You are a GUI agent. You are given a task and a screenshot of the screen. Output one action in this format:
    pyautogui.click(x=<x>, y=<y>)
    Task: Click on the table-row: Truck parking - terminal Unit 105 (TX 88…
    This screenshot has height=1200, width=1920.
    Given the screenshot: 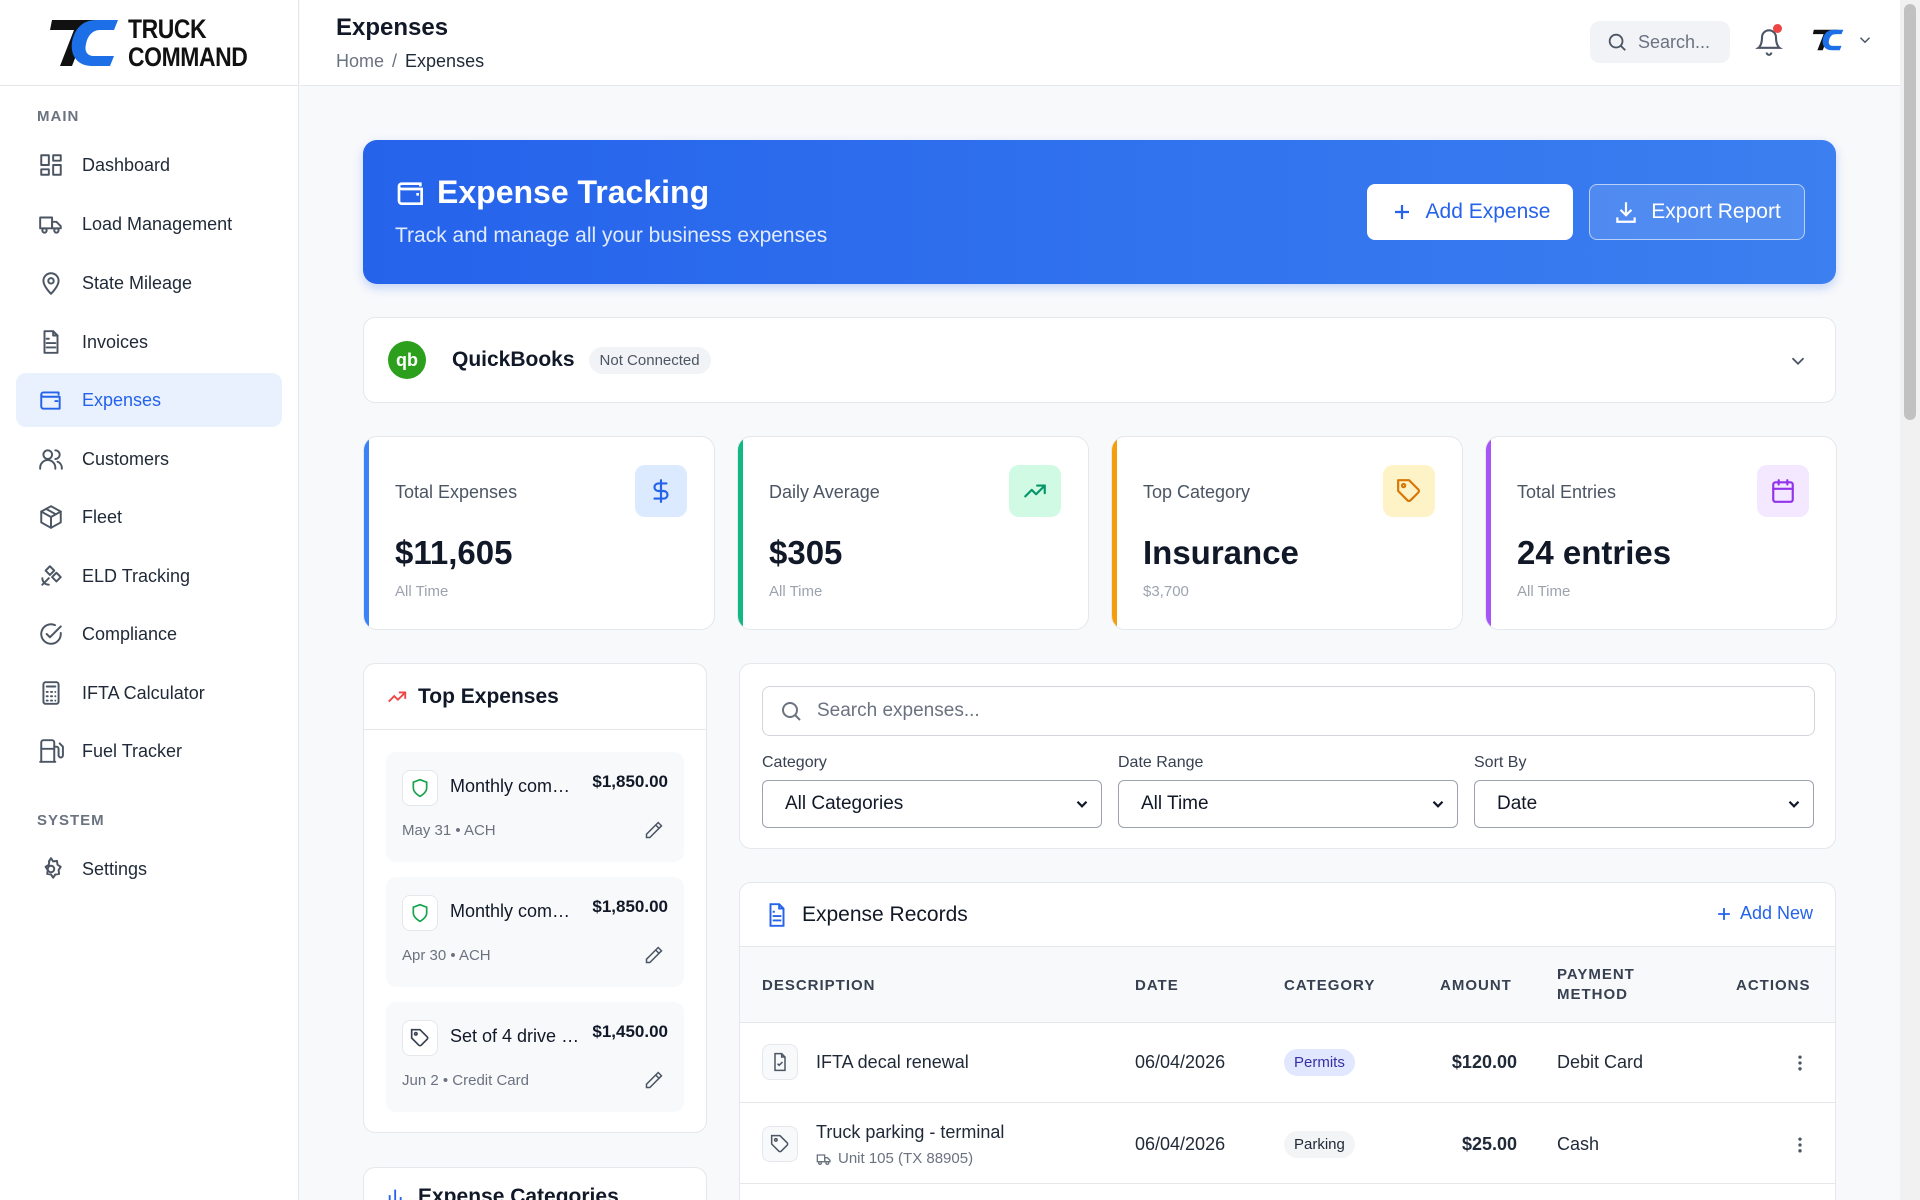 What is the action you would take?
    pyautogui.click(x=1287, y=1144)
    